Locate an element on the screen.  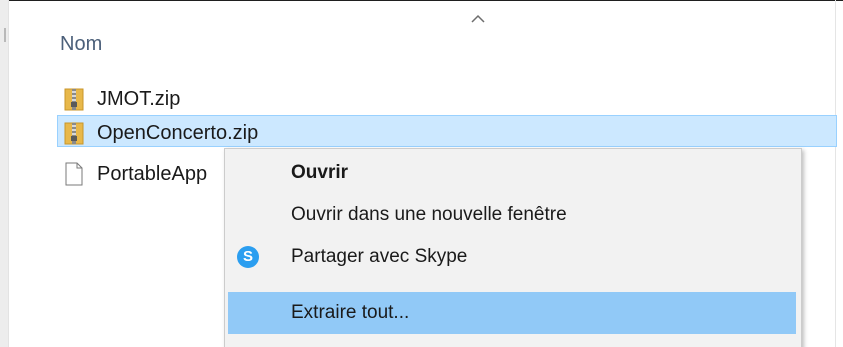
navigation-pane-edge is located at coordinates (4, 173).